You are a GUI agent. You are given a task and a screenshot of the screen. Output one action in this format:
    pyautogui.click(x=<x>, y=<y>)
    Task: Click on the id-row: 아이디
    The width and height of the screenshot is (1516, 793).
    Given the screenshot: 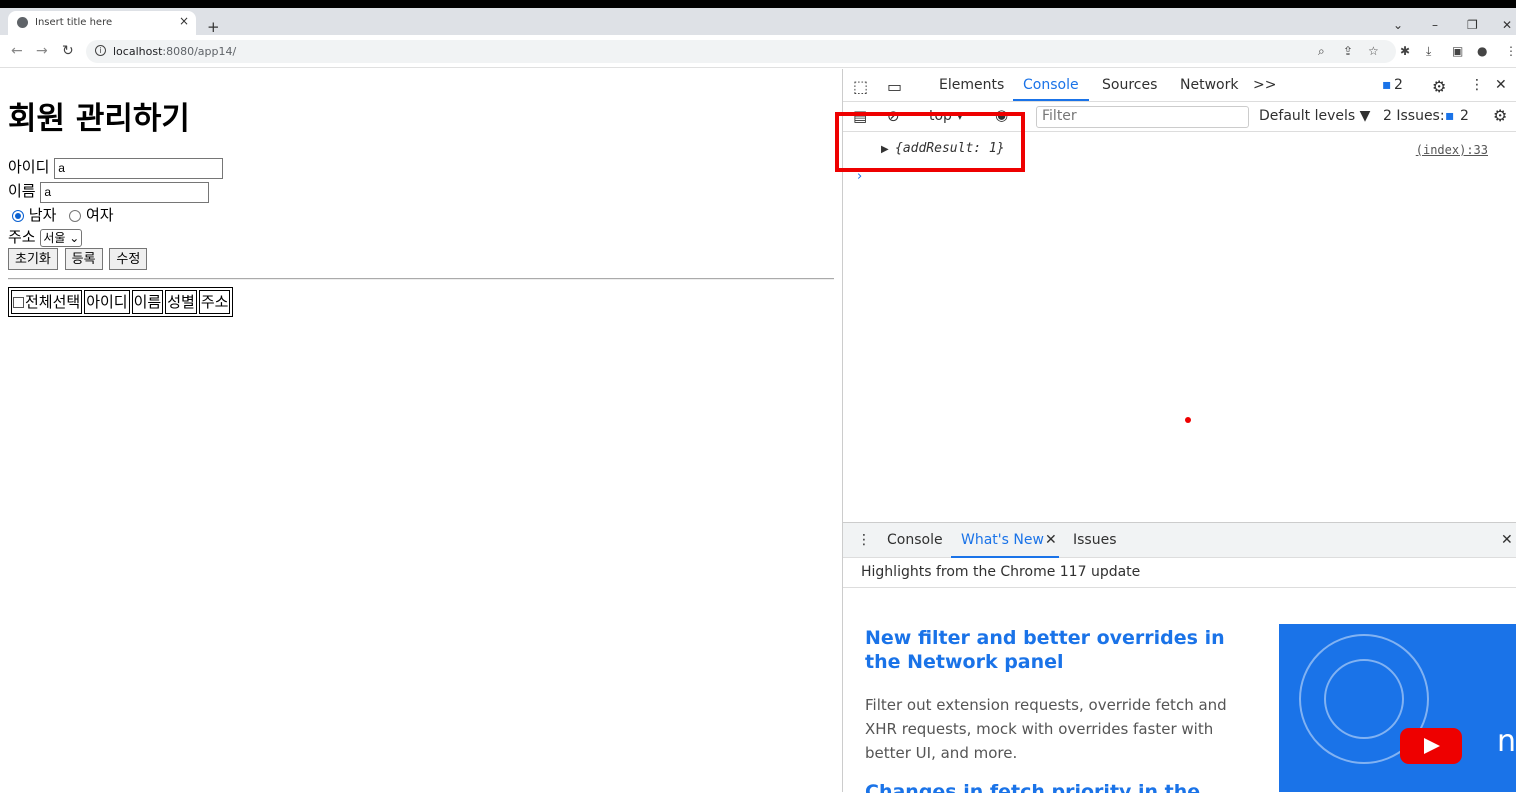 What is the action you would take?
    pyautogui.click(x=116, y=167)
    